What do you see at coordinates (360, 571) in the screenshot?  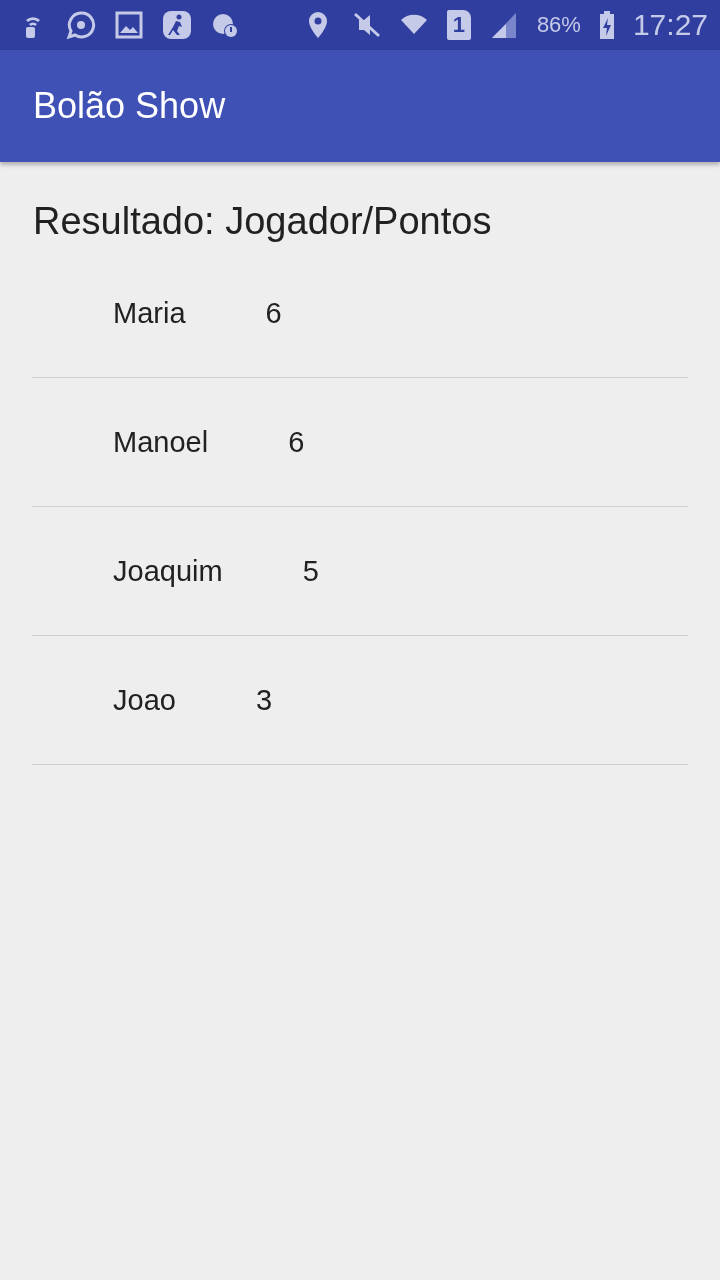 I see `result-row: Joaquim 5` at bounding box center [360, 571].